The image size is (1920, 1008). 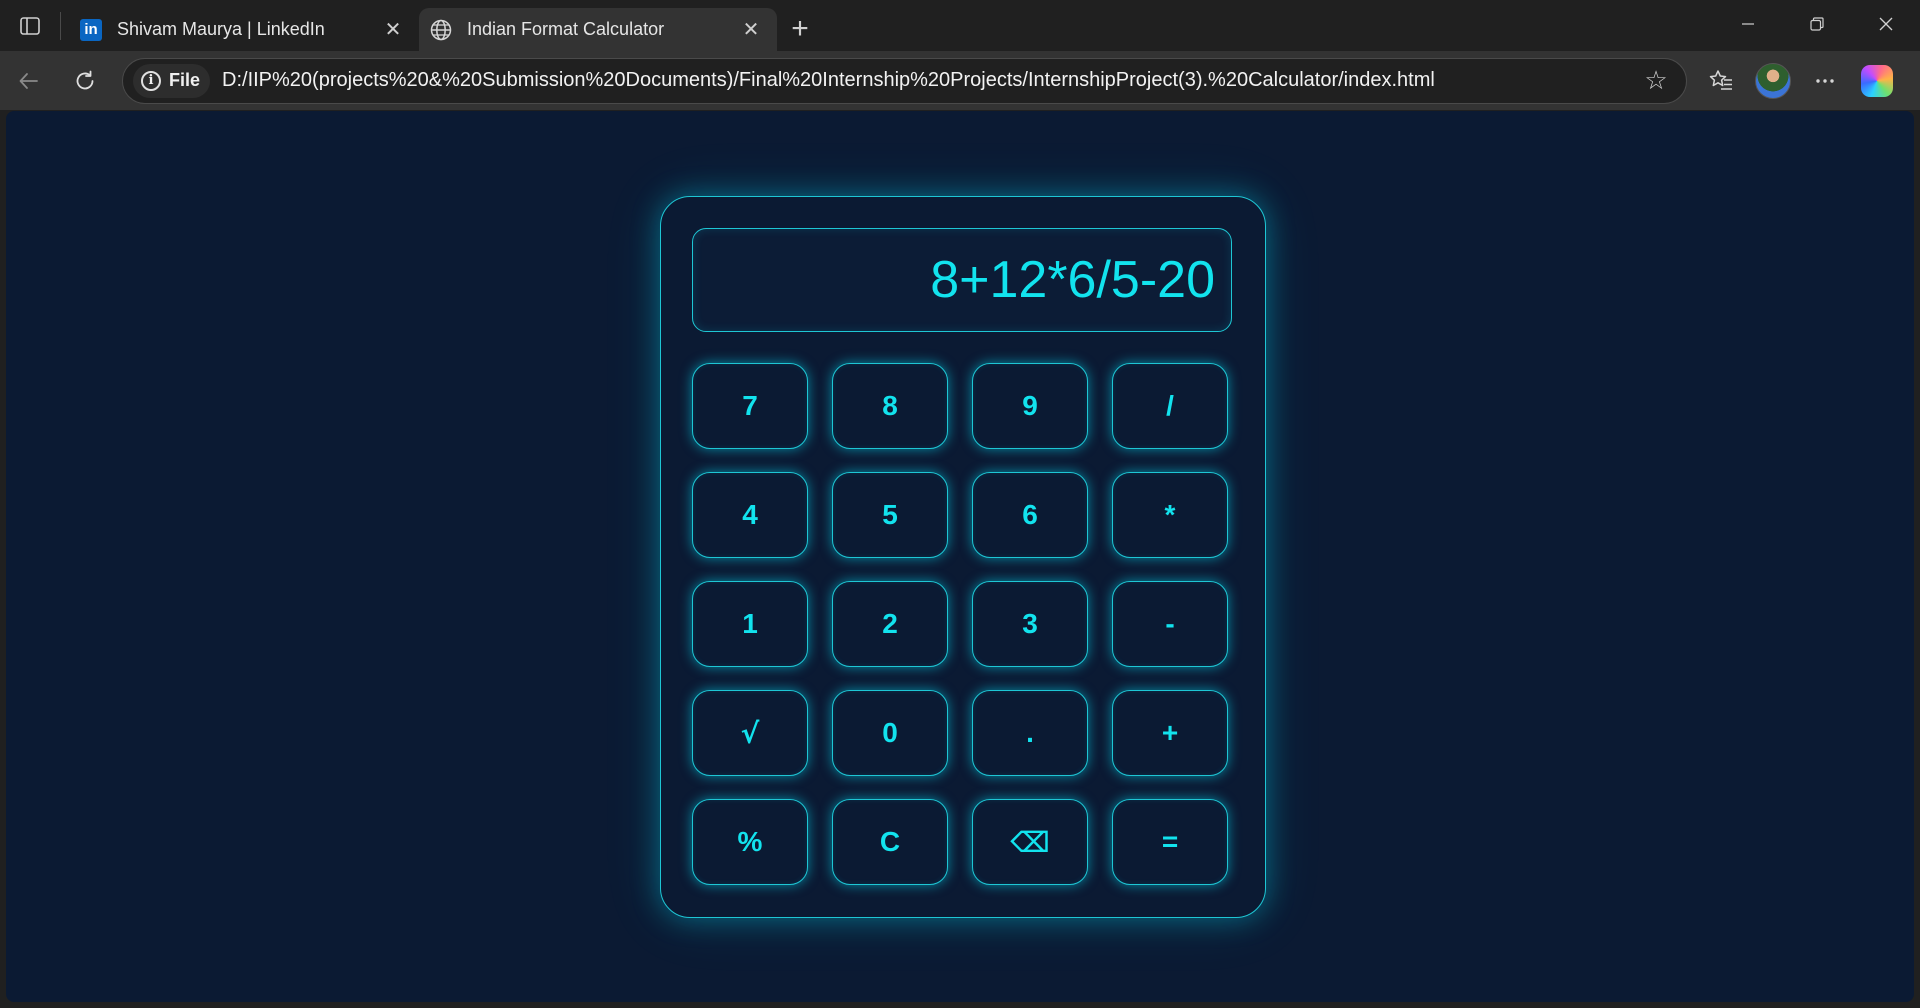 I want to click on key-percent: %, so click(x=750, y=842).